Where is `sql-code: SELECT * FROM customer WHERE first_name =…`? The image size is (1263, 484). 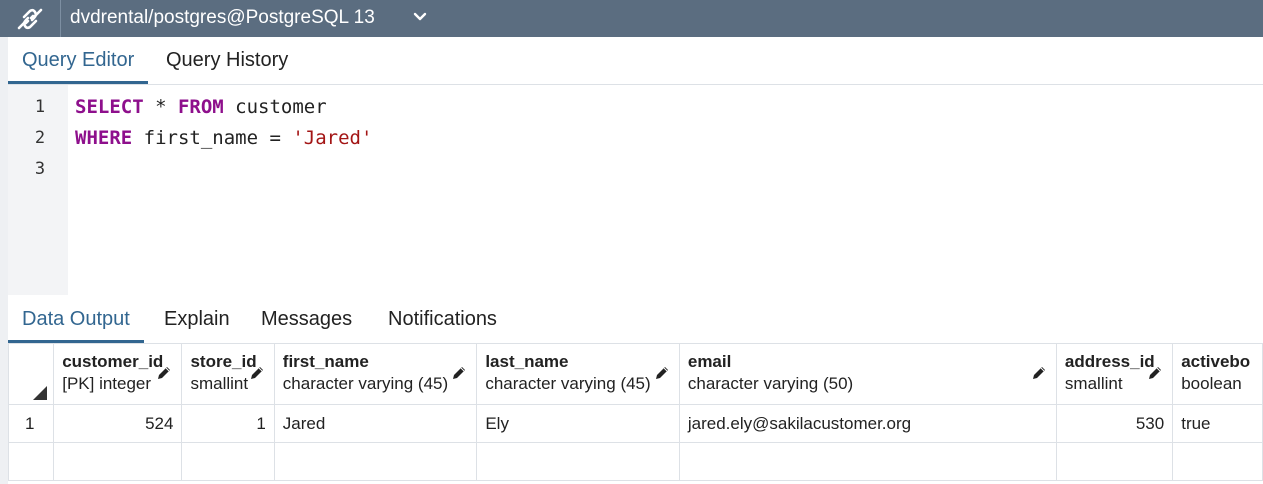 sql-code: SELECT * FROM customer WHERE first_name =… is located at coordinates (223, 138).